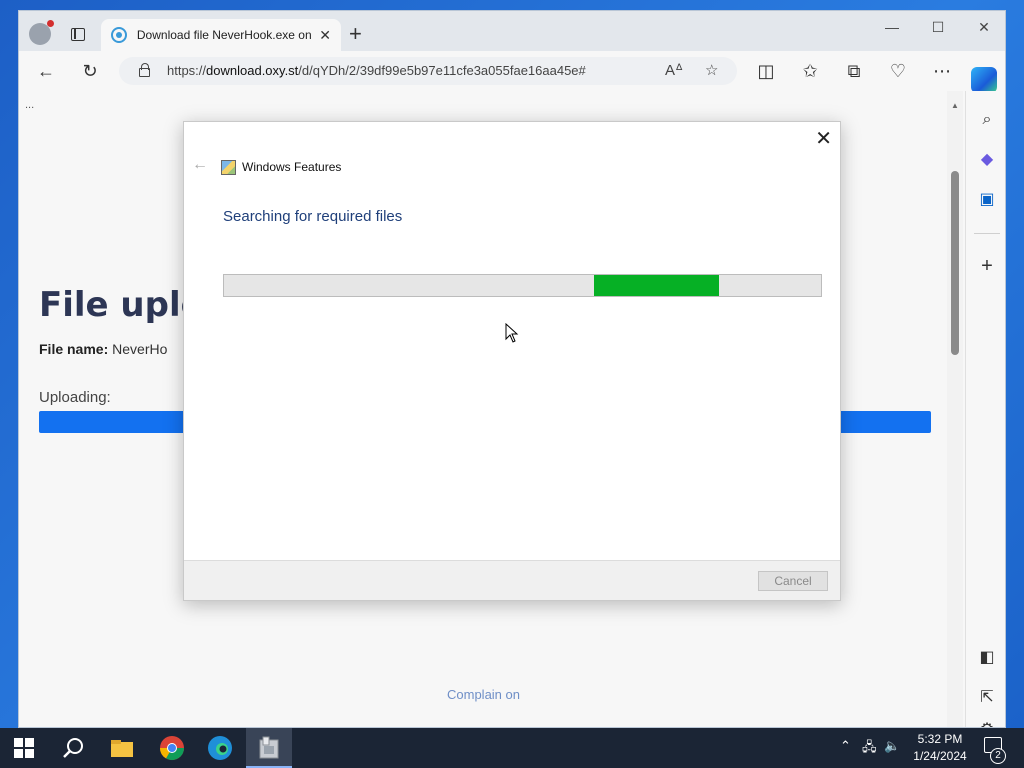  What do you see at coordinates (46, 71) in the screenshot?
I see `back-arrow-icon: ←` at bounding box center [46, 71].